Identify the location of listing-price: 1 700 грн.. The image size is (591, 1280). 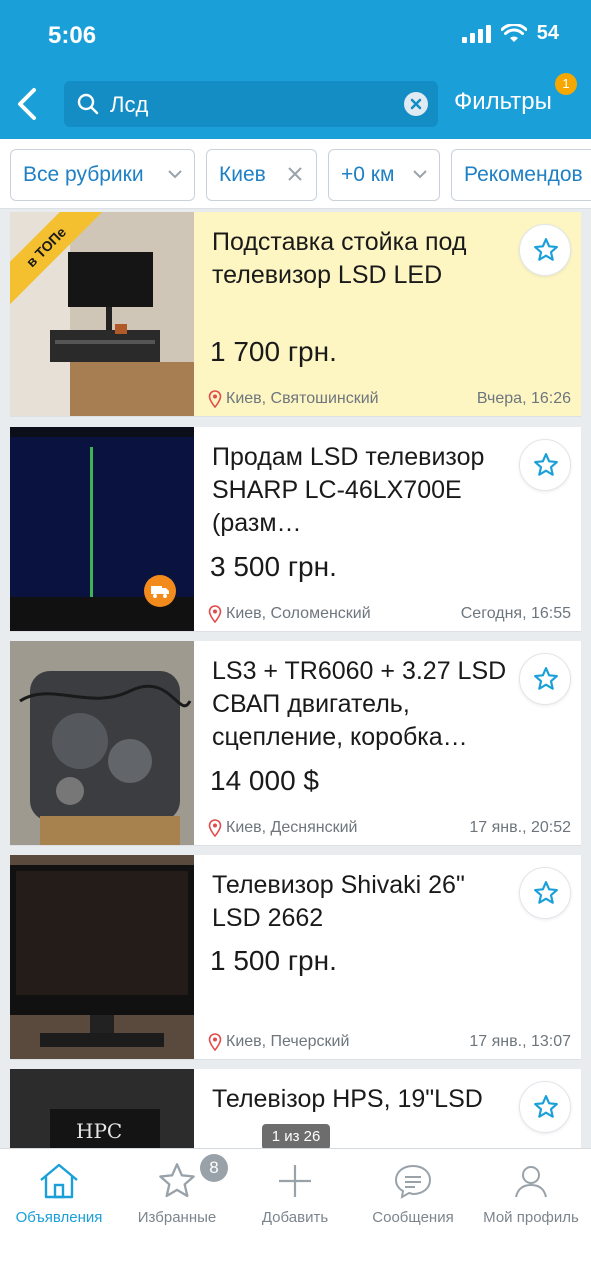
(273, 351).